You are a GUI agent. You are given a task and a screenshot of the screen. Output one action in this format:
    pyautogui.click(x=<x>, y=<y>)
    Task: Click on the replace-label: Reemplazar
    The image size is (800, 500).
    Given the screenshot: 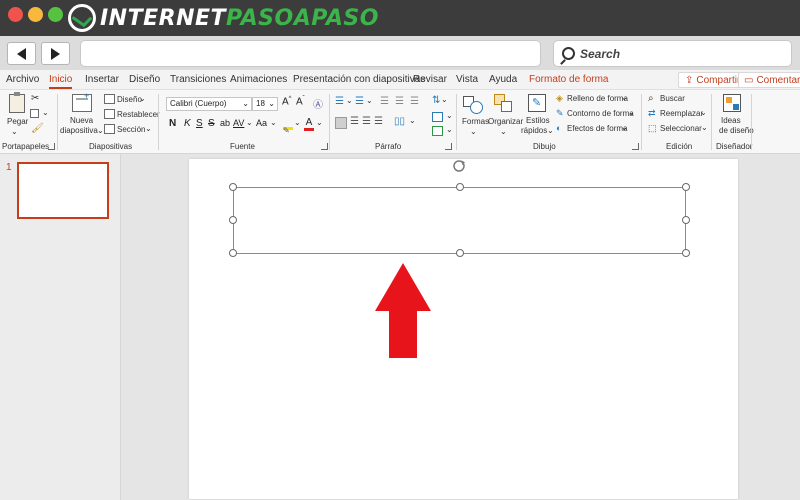 What is the action you would take?
    pyautogui.click(x=681, y=113)
    